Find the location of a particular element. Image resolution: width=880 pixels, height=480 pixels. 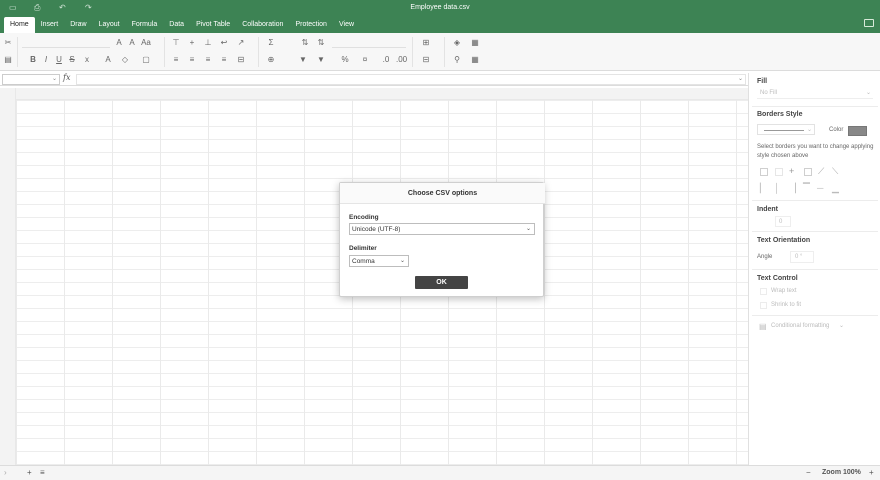

format-table-icon: ▦ is located at coordinates (475, 43).